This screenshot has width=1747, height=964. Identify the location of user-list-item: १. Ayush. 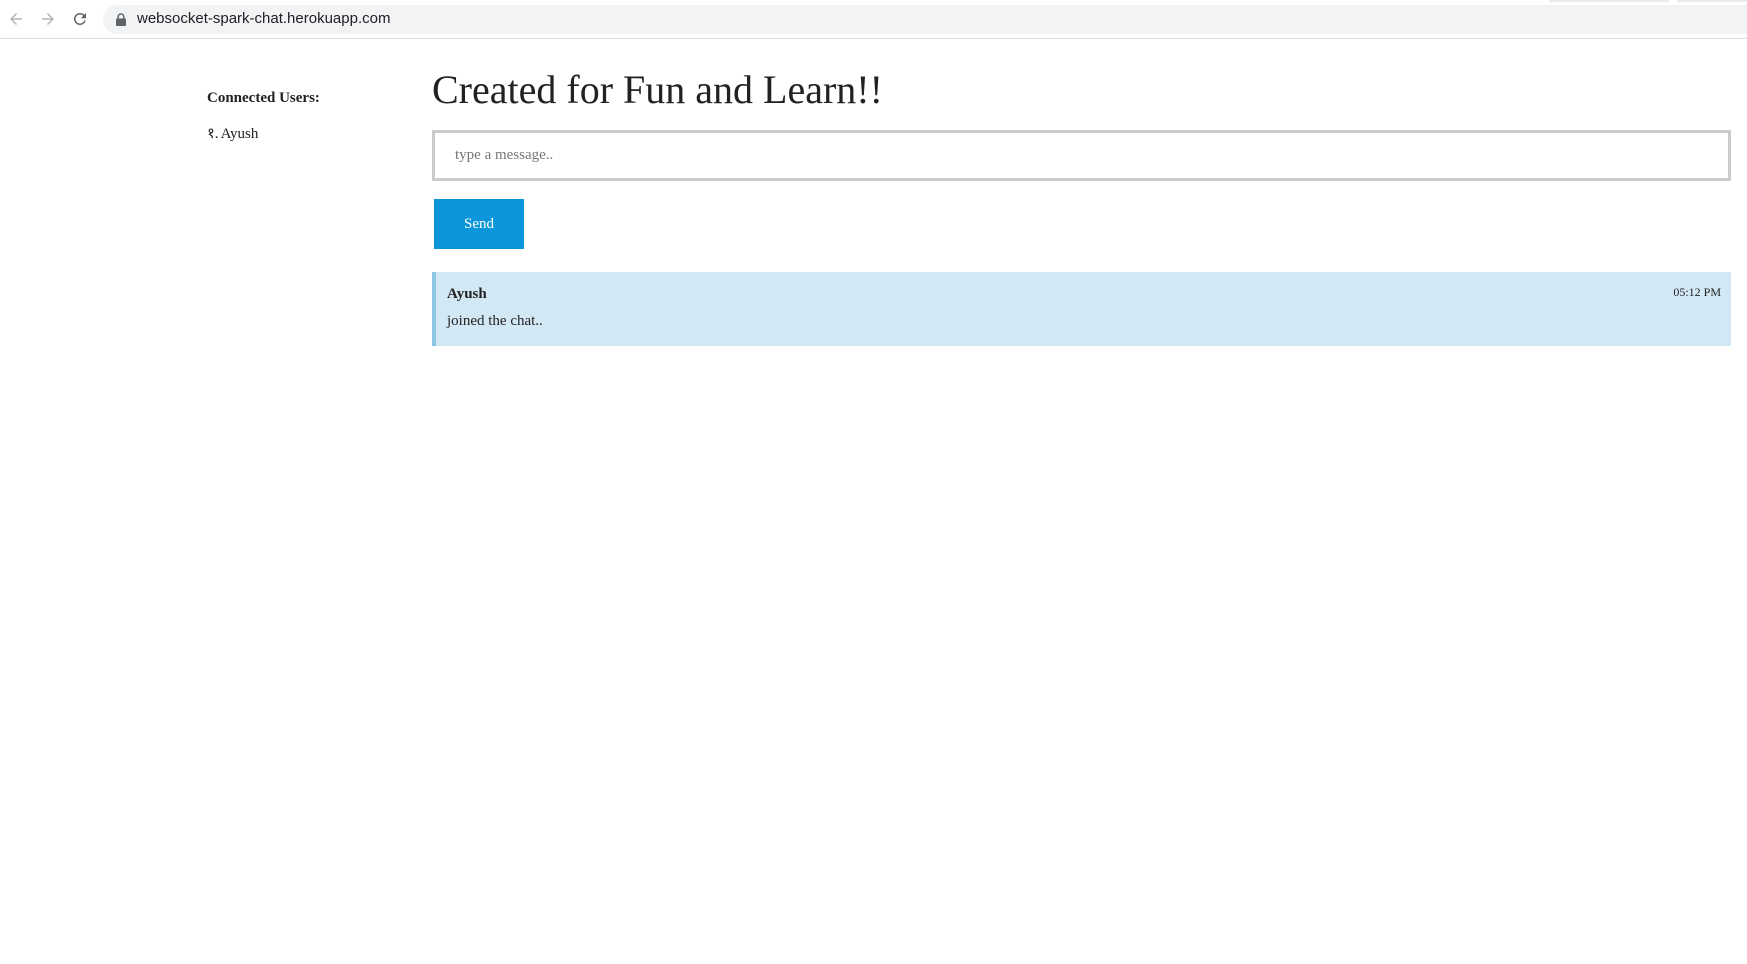
(307, 134).